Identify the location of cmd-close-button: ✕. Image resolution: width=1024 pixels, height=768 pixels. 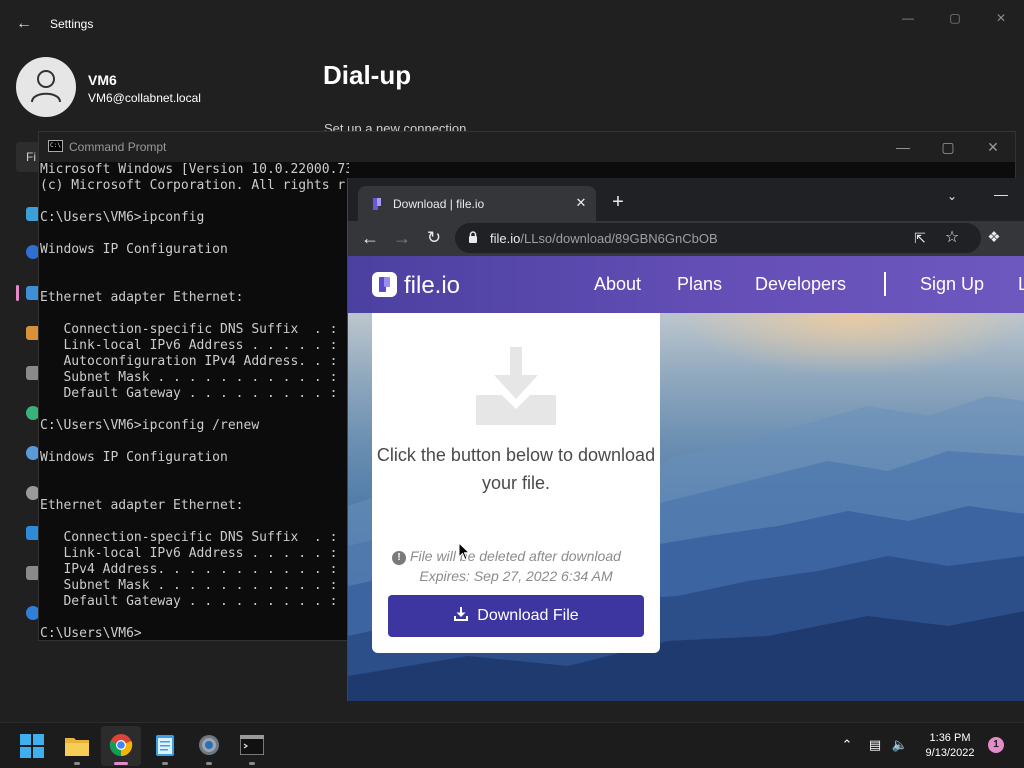
(993, 147).